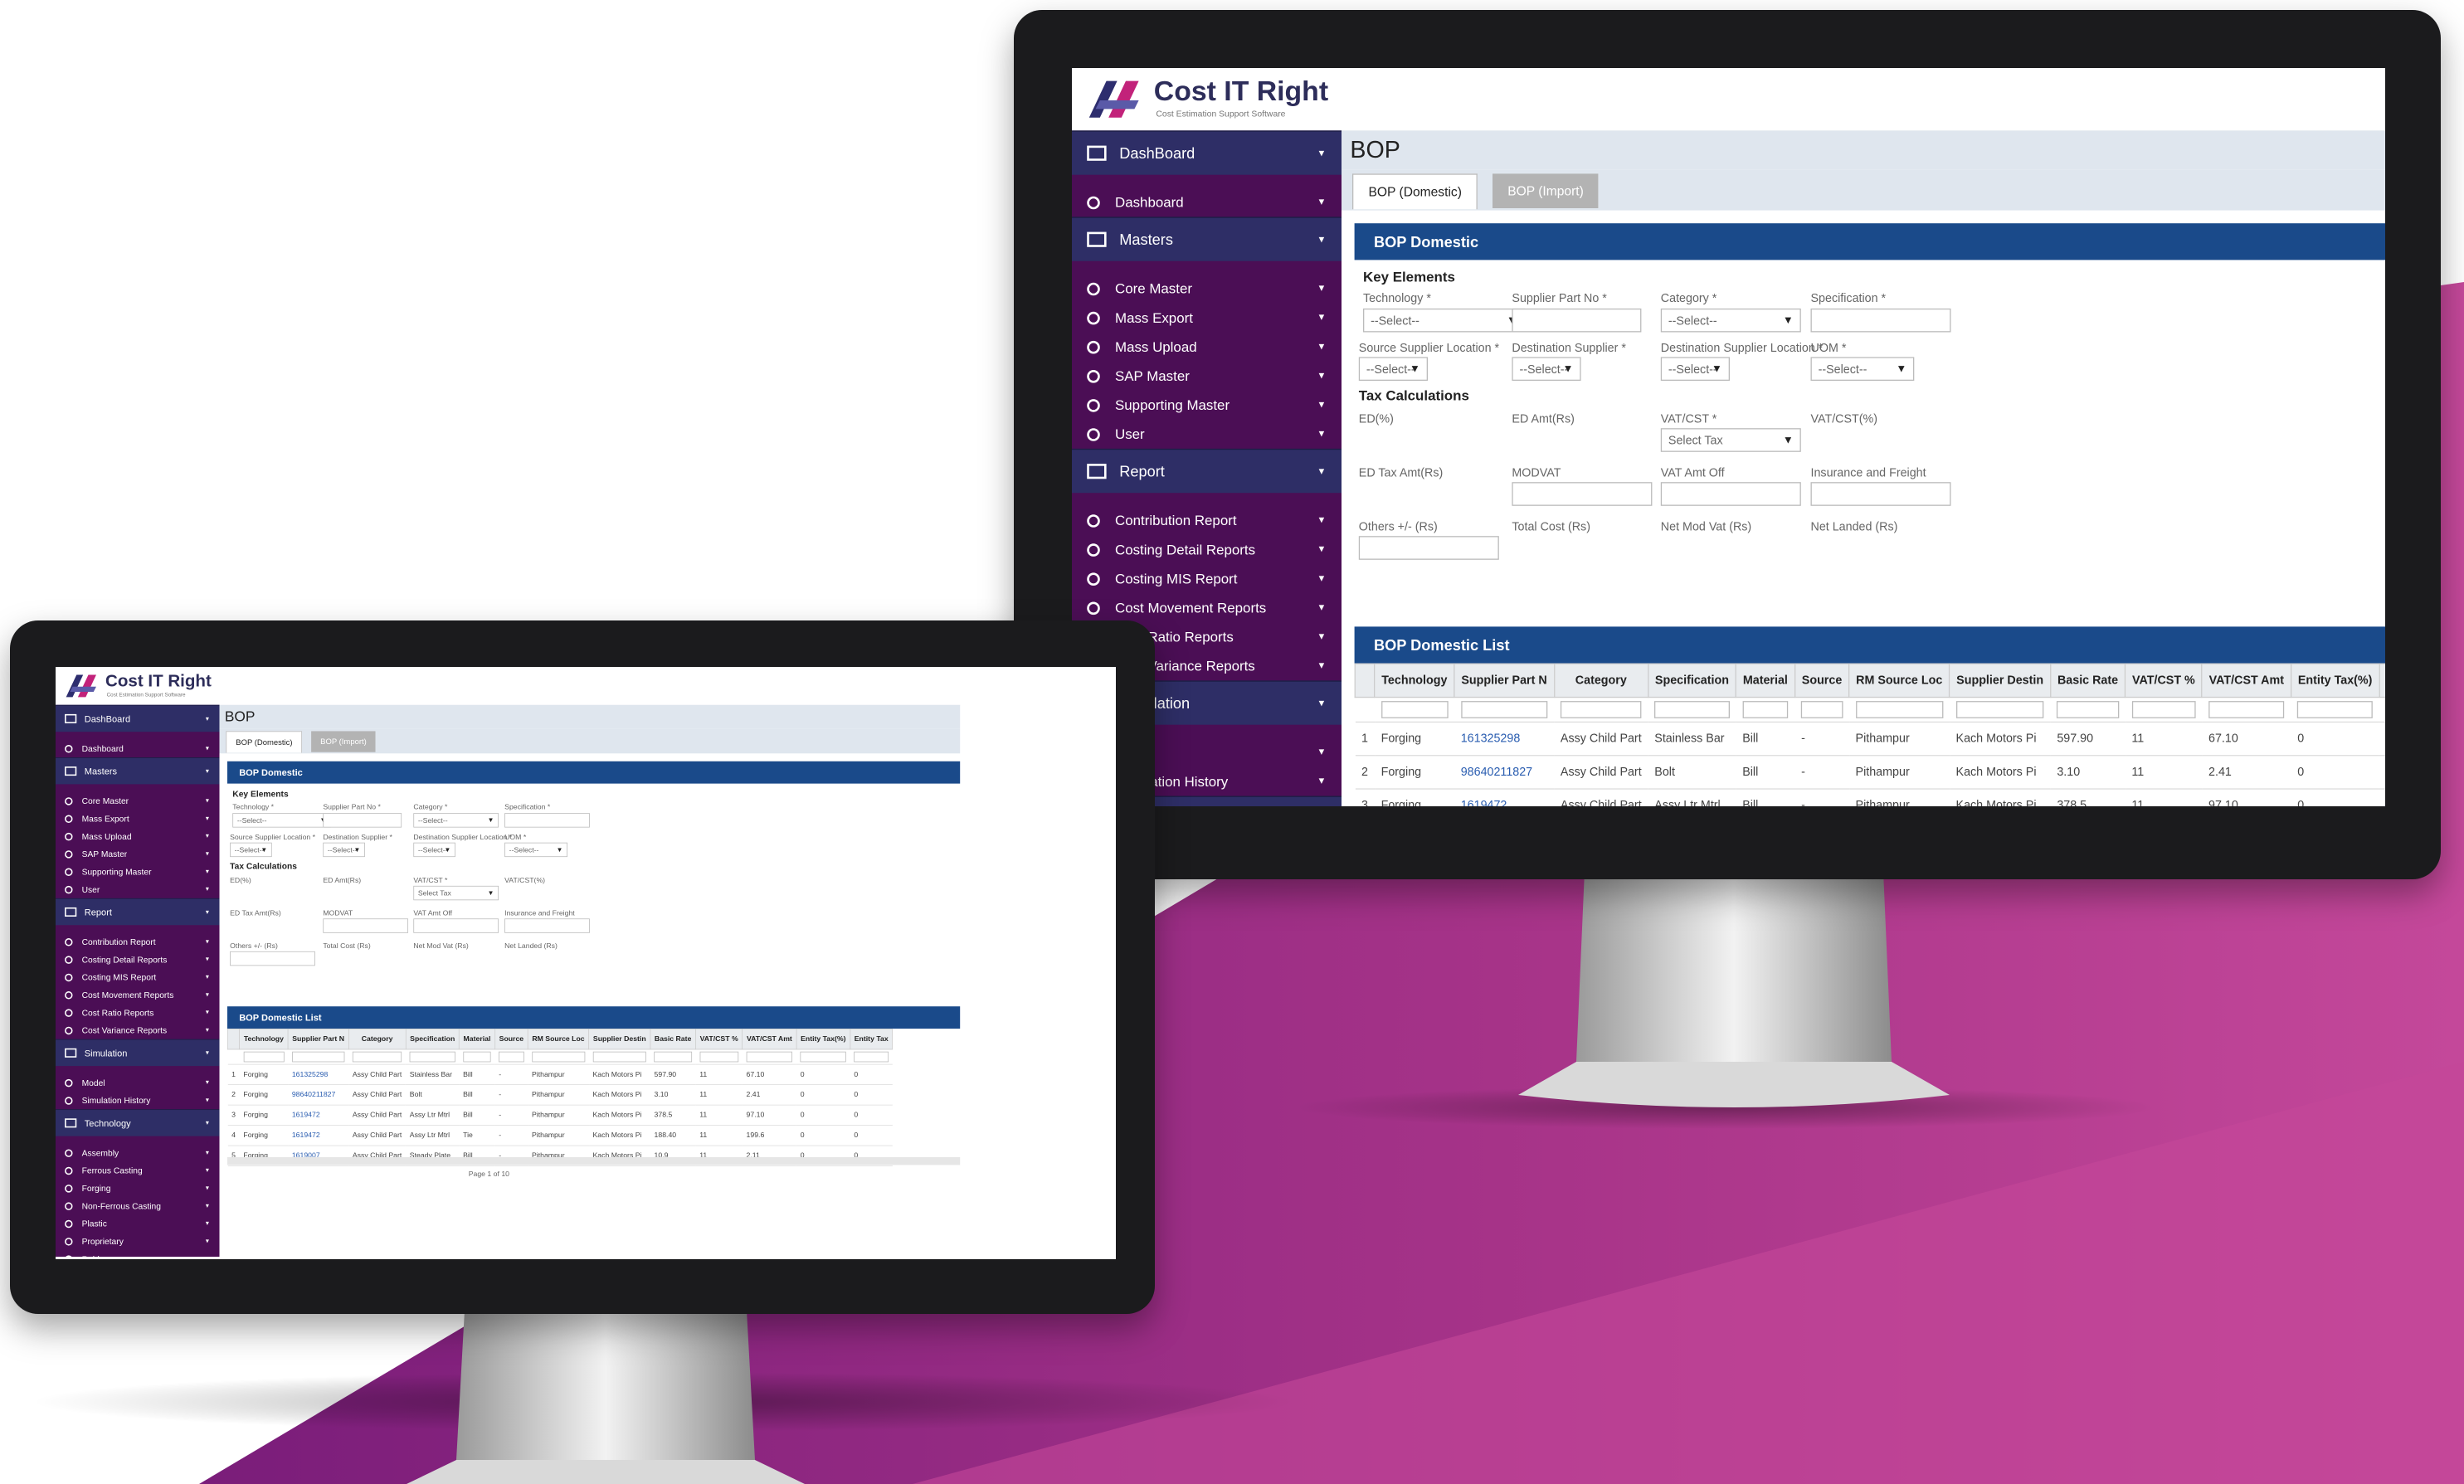 The image size is (2464, 1484). I want to click on pager: Page 1 of 10, so click(489, 1174).